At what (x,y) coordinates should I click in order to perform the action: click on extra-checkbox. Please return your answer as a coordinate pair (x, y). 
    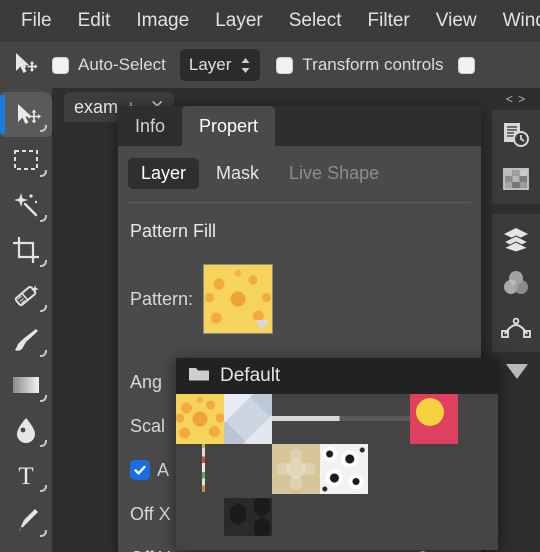
    Looking at the image, I should click on (466, 65).